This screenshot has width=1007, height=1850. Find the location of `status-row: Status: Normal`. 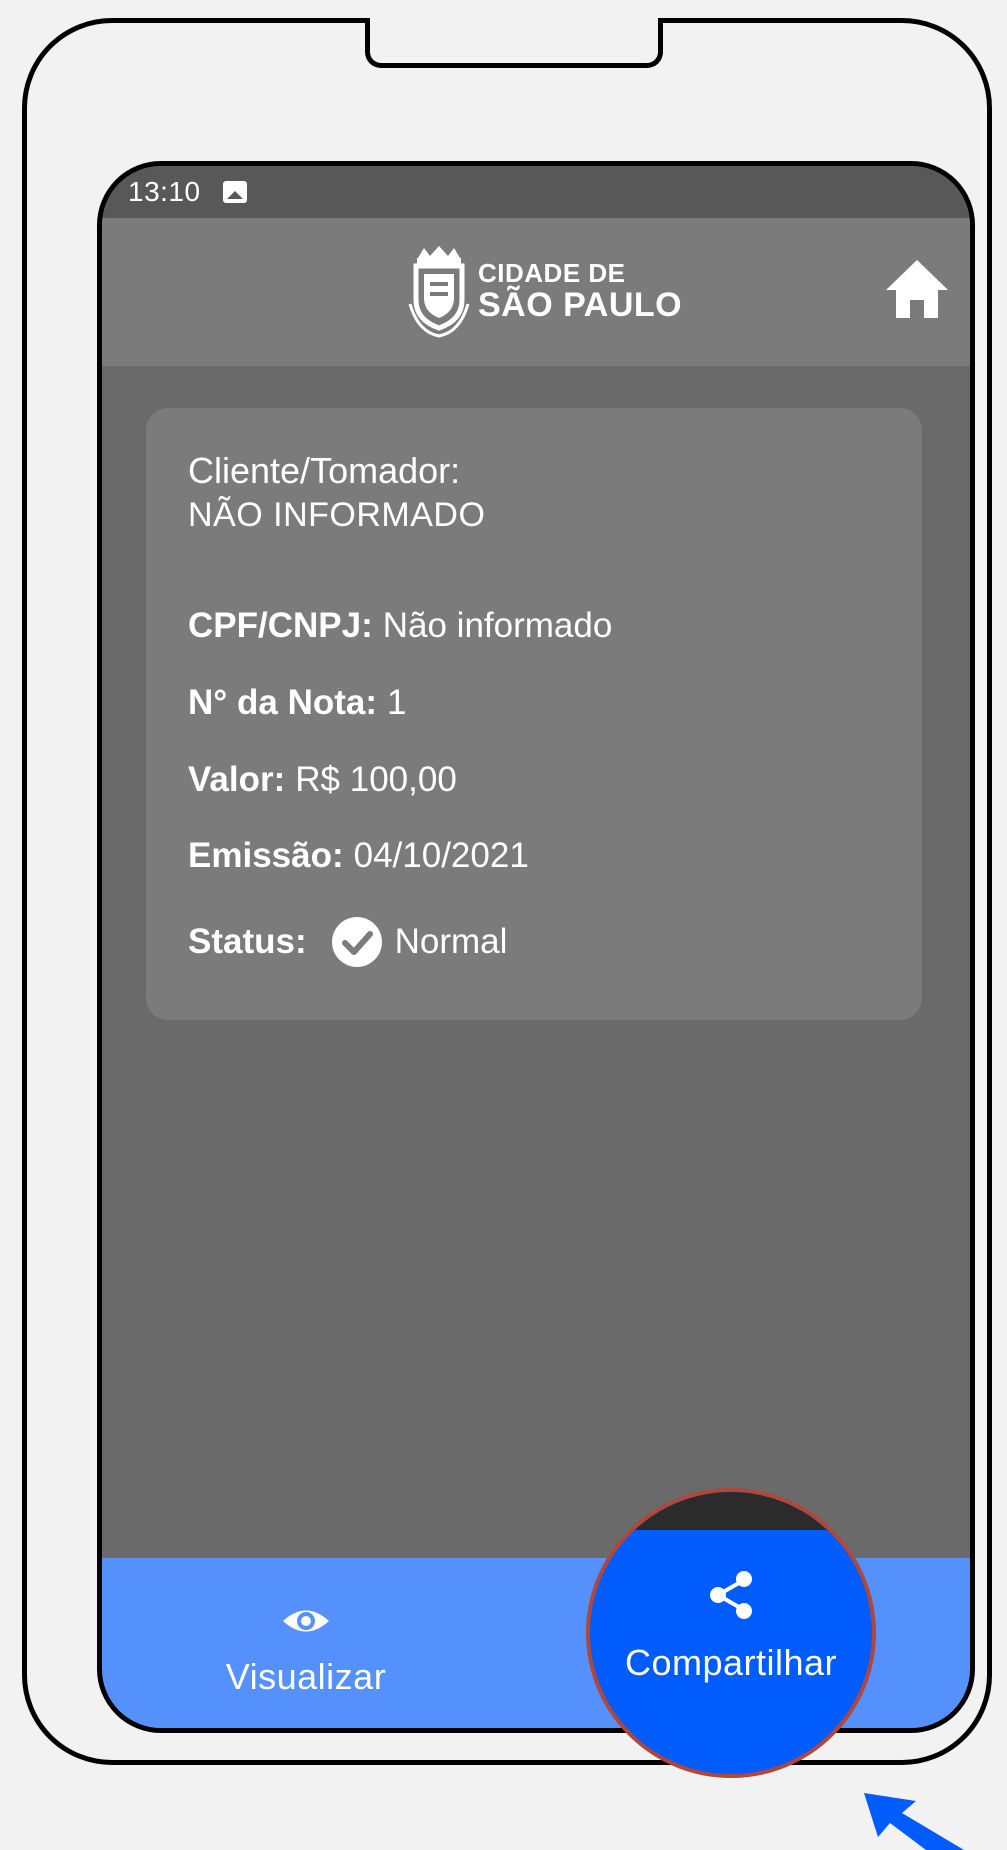

status-row: Status: Normal is located at coordinates (347, 942).